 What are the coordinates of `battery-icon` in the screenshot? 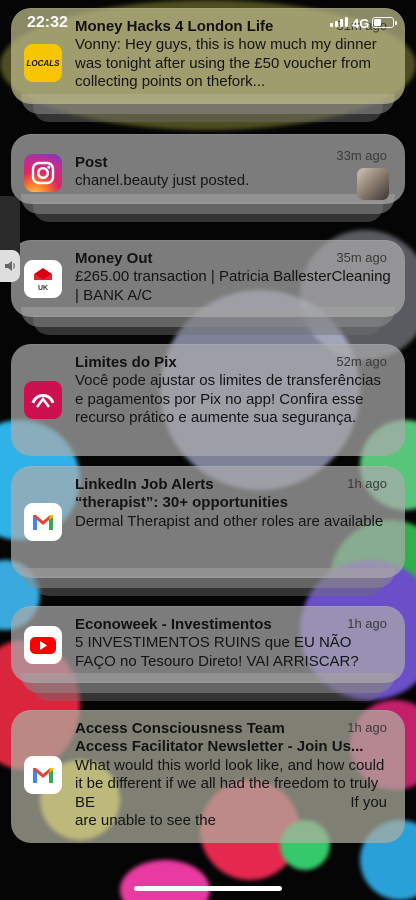 It's located at (384, 22).